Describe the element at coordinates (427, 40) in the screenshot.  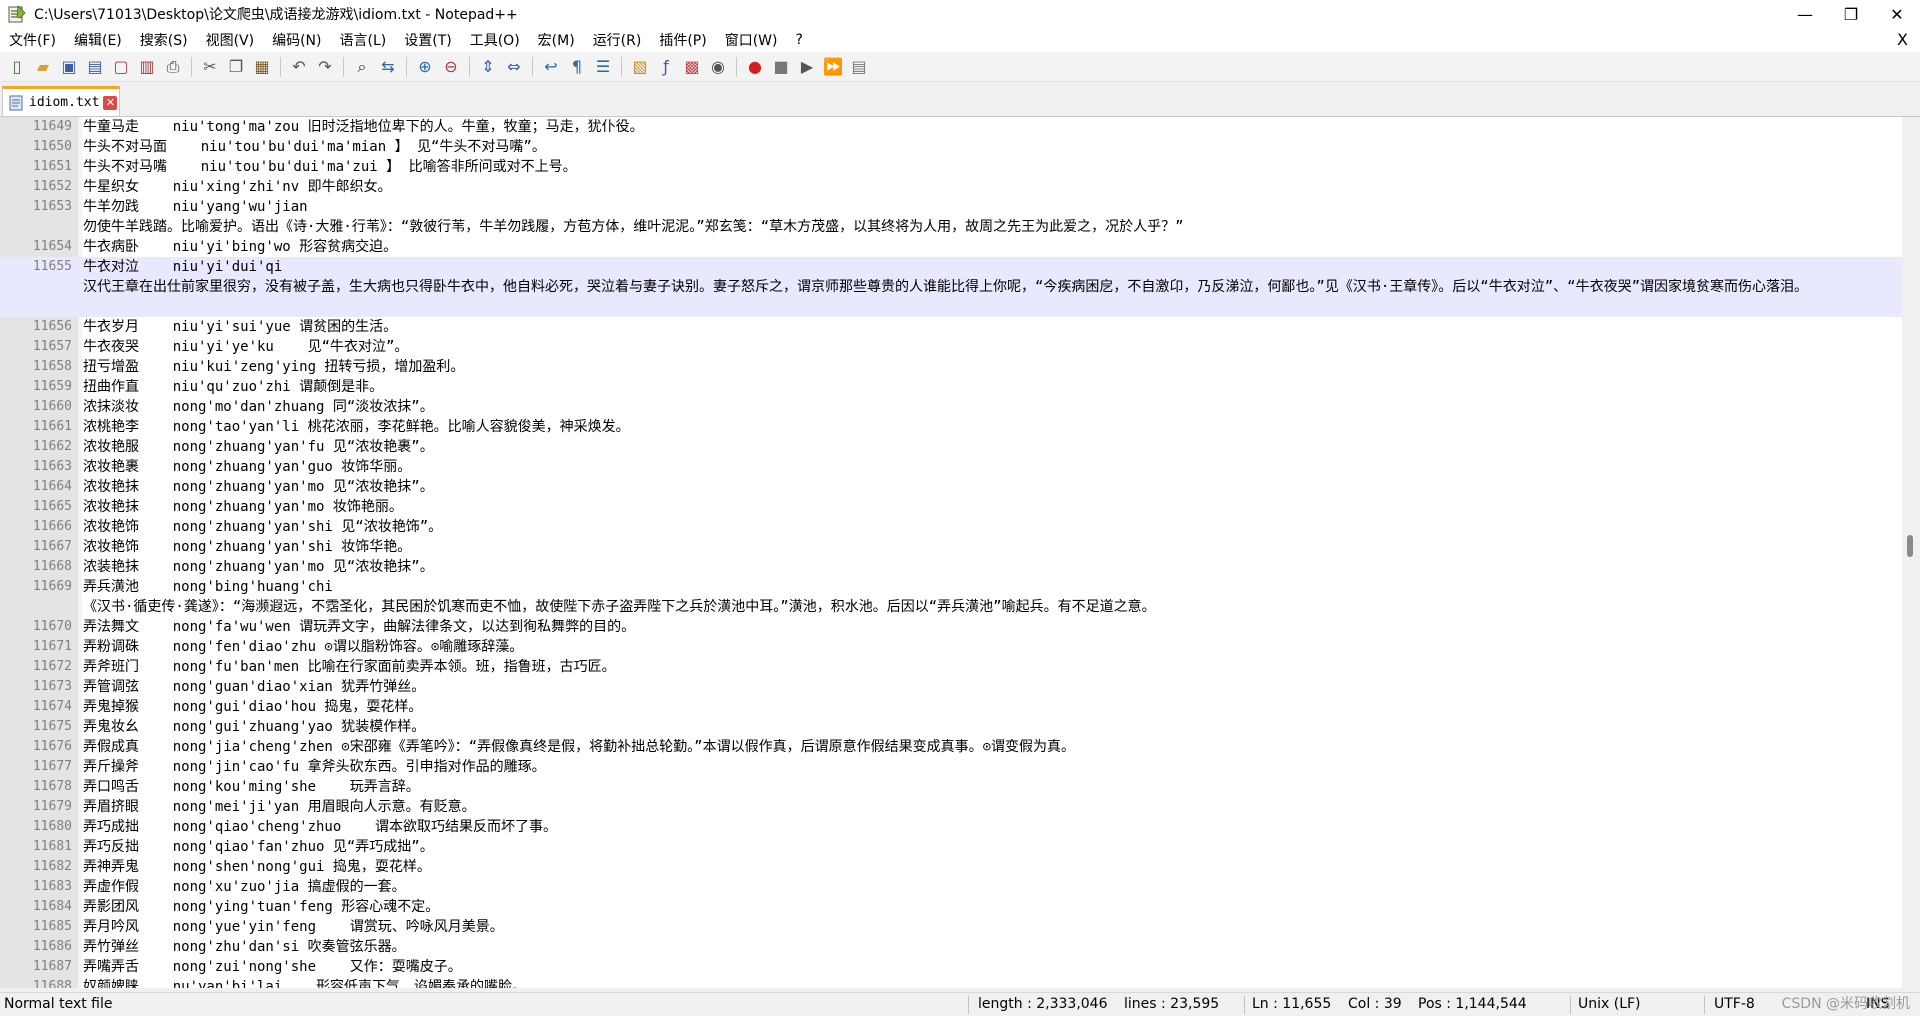
I see `menu-settings: 设置(T)` at that location.